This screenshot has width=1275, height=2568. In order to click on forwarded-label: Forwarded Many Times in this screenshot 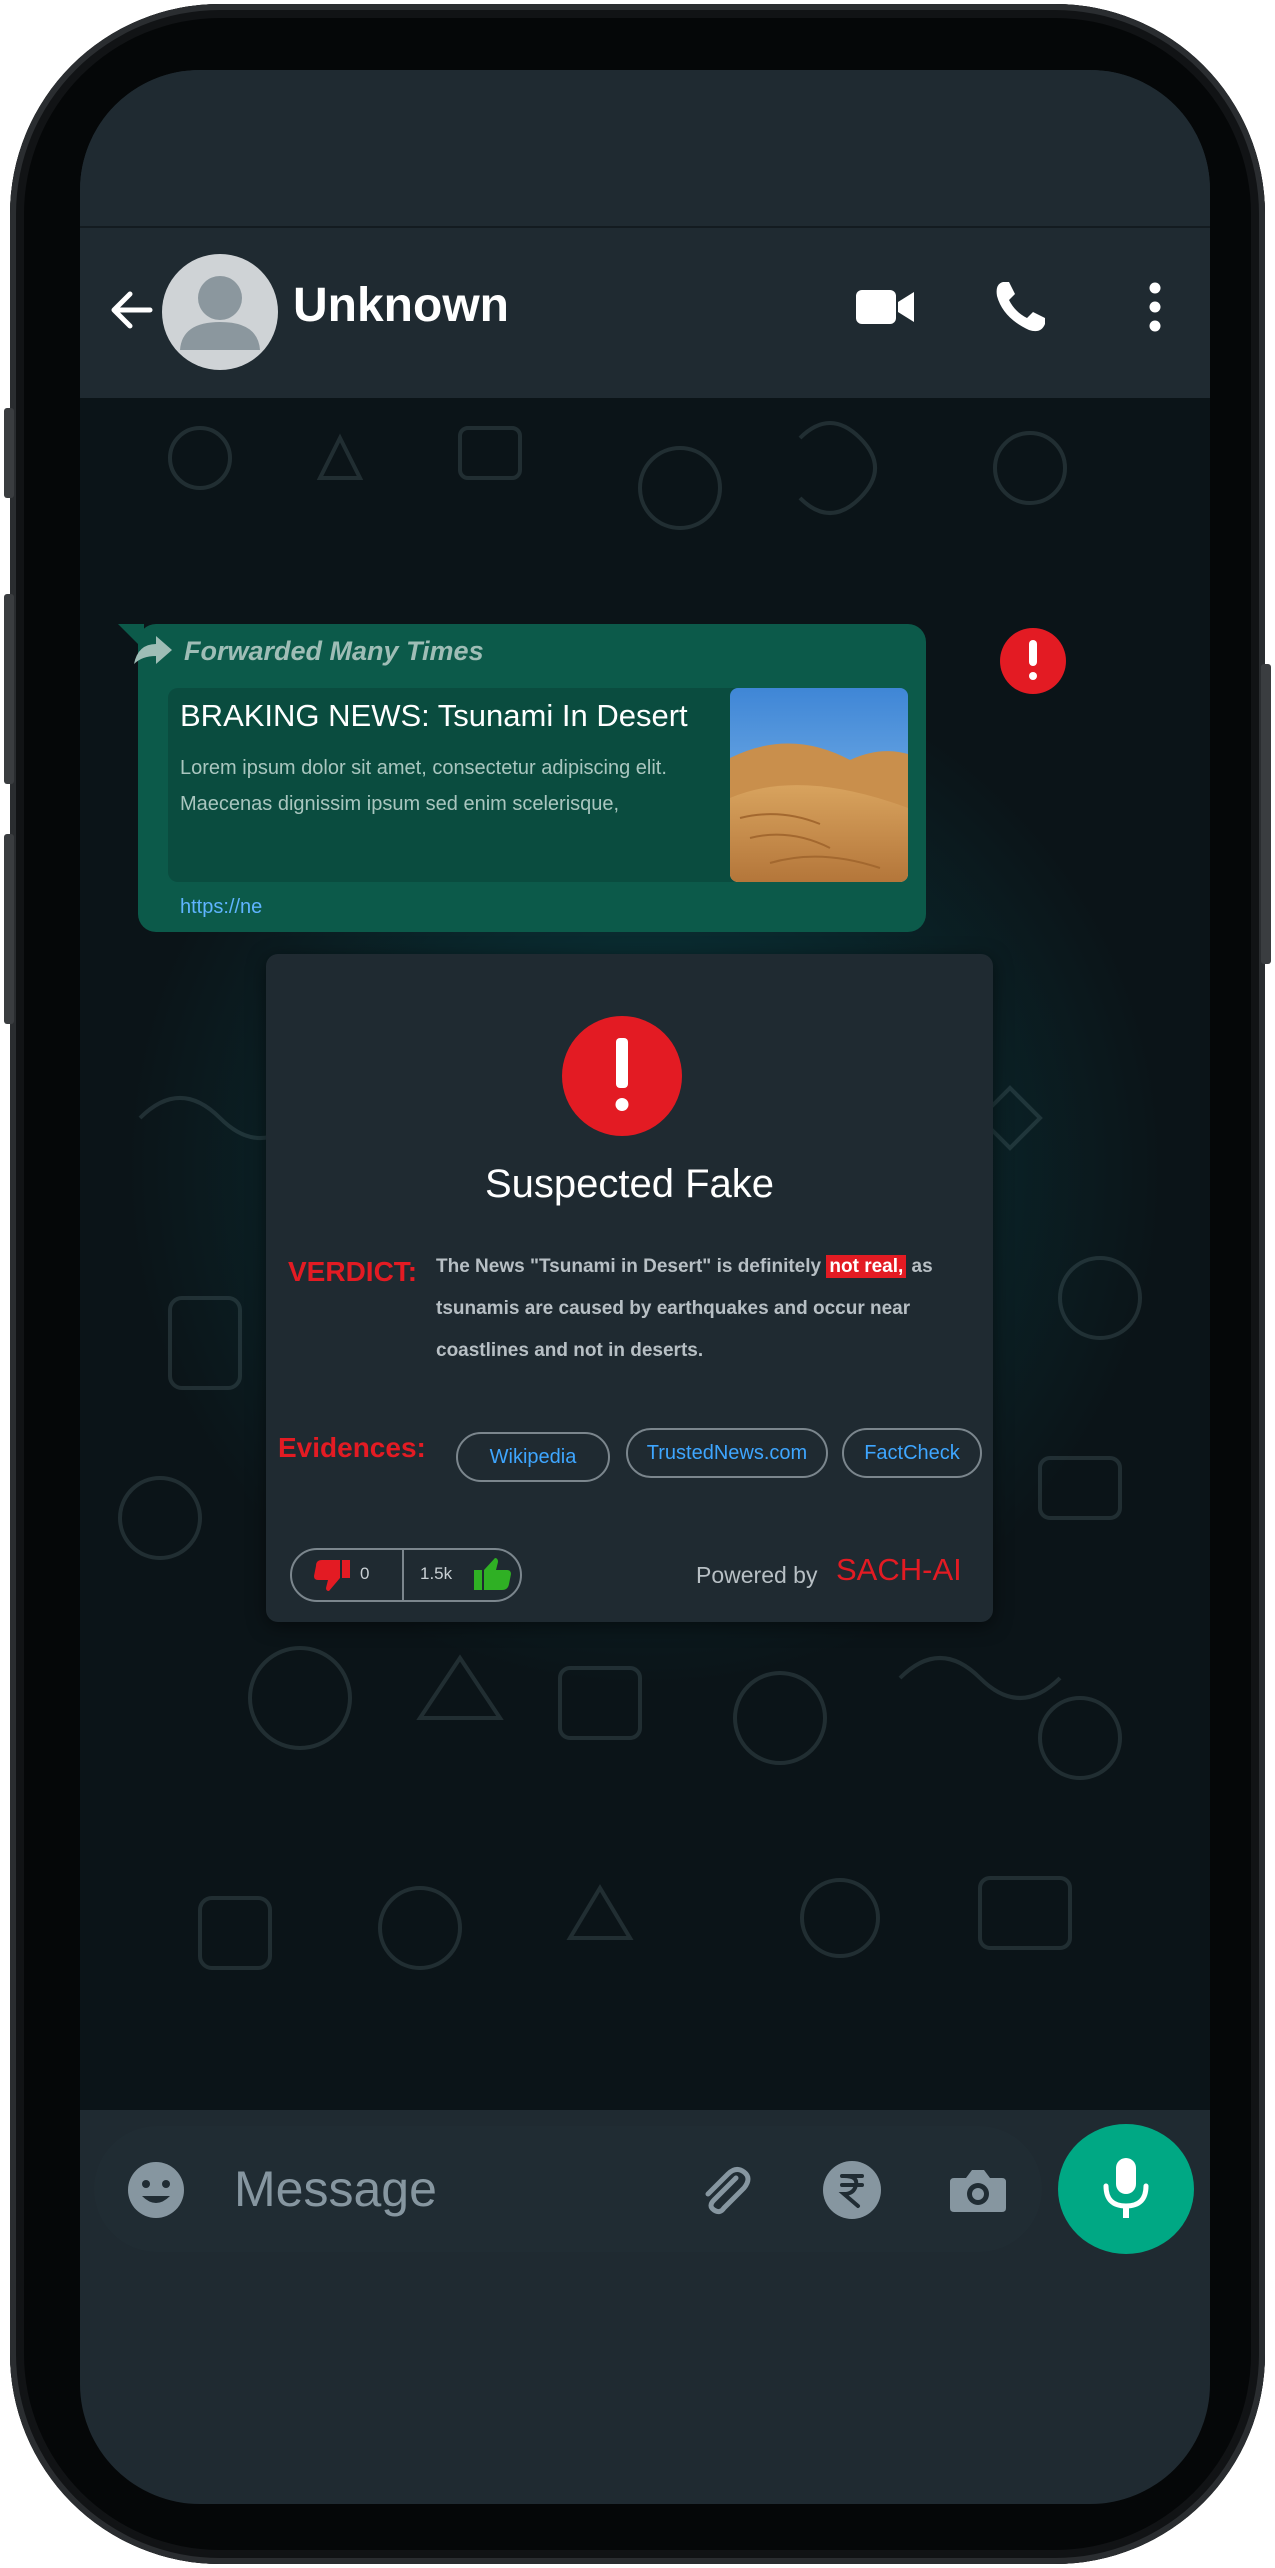, I will do `click(334, 651)`.